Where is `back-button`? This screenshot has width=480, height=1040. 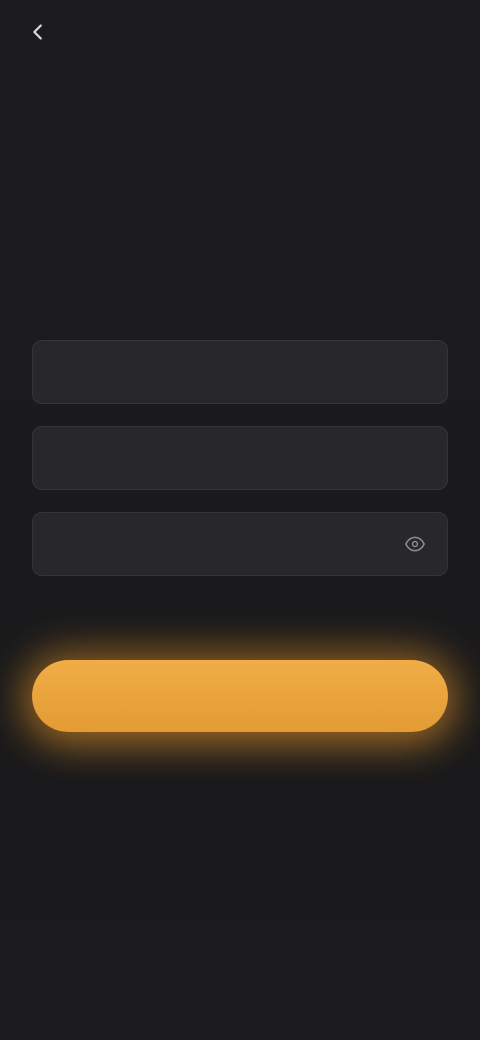
back-button is located at coordinates (43, 32).